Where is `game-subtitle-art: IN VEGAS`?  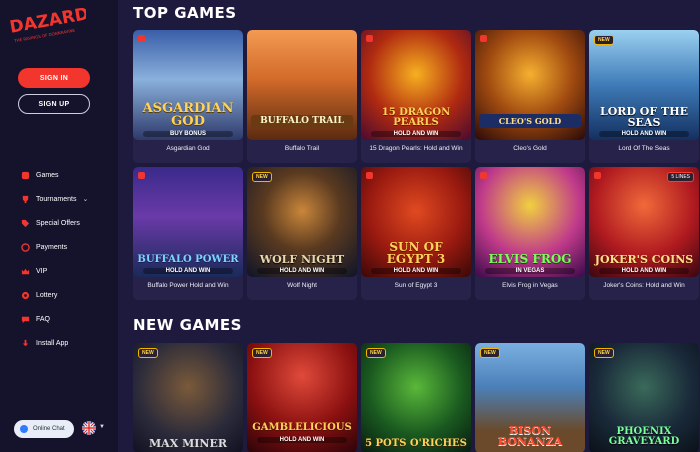
game-subtitle-art: IN VEGAS is located at coordinates (530, 271).